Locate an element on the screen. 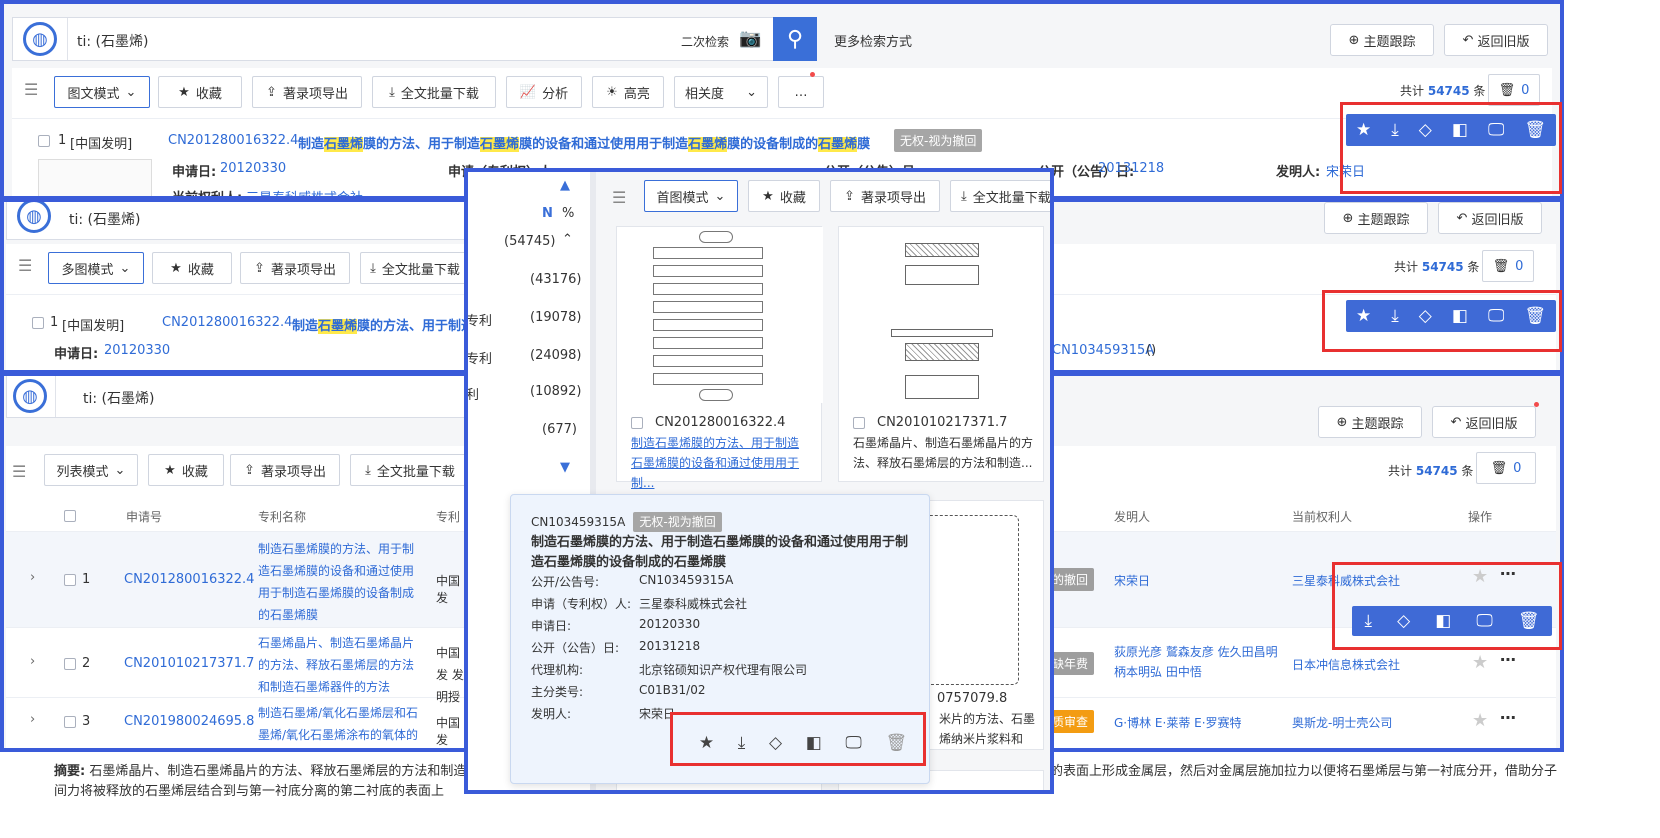 The width and height of the screenshot is (1660, 838). view-mode-select: 首图模式⌄ is located at coordinates (691, 196).